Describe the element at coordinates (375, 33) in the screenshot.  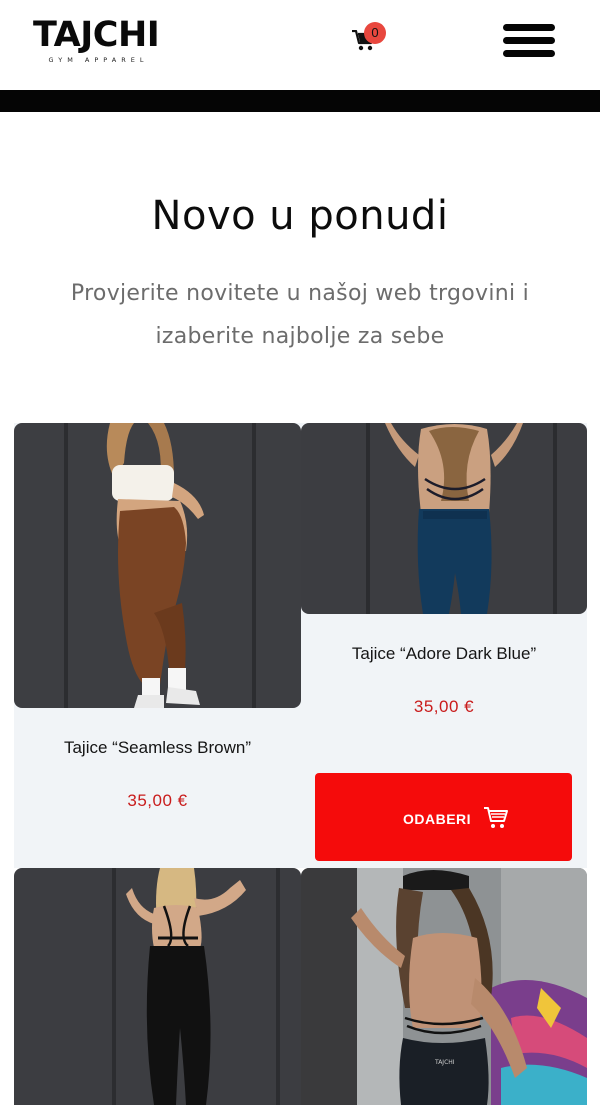
I see `cart-count-badge: 0` at that location.